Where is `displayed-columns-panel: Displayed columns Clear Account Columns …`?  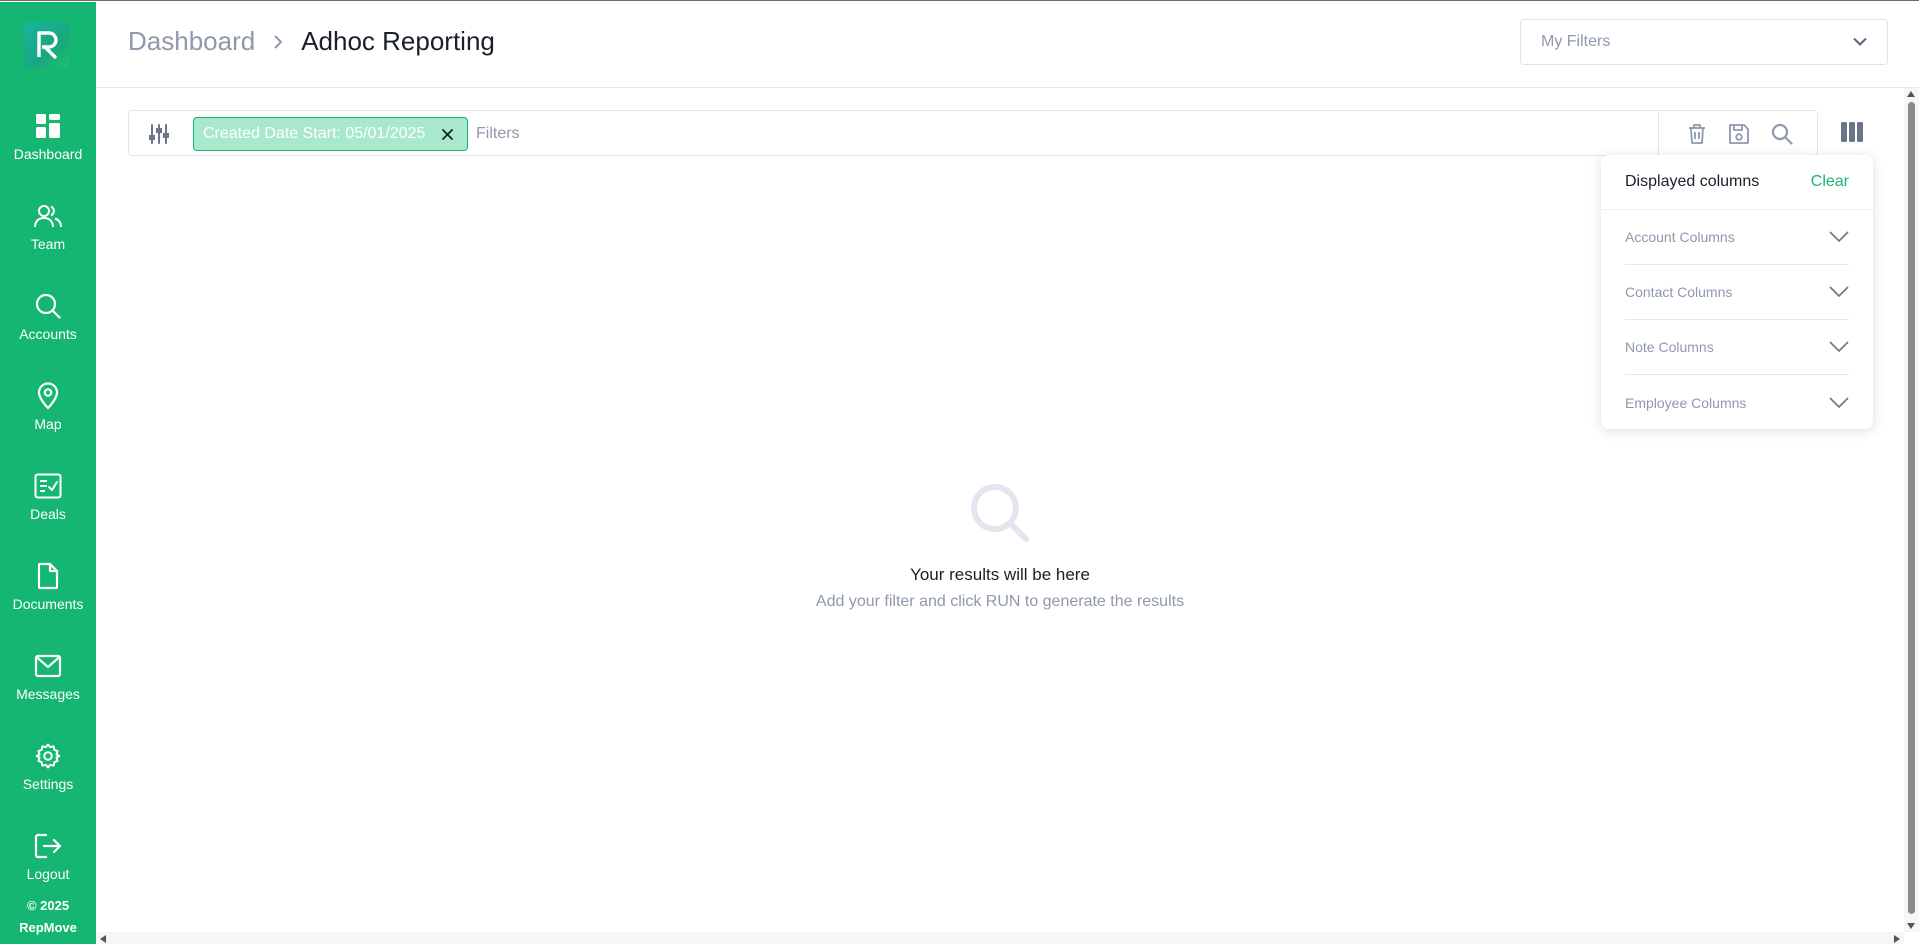
displayed-columns-panel: Displayed columns Clear Account Columns … is located at coordinates (1737, 292).